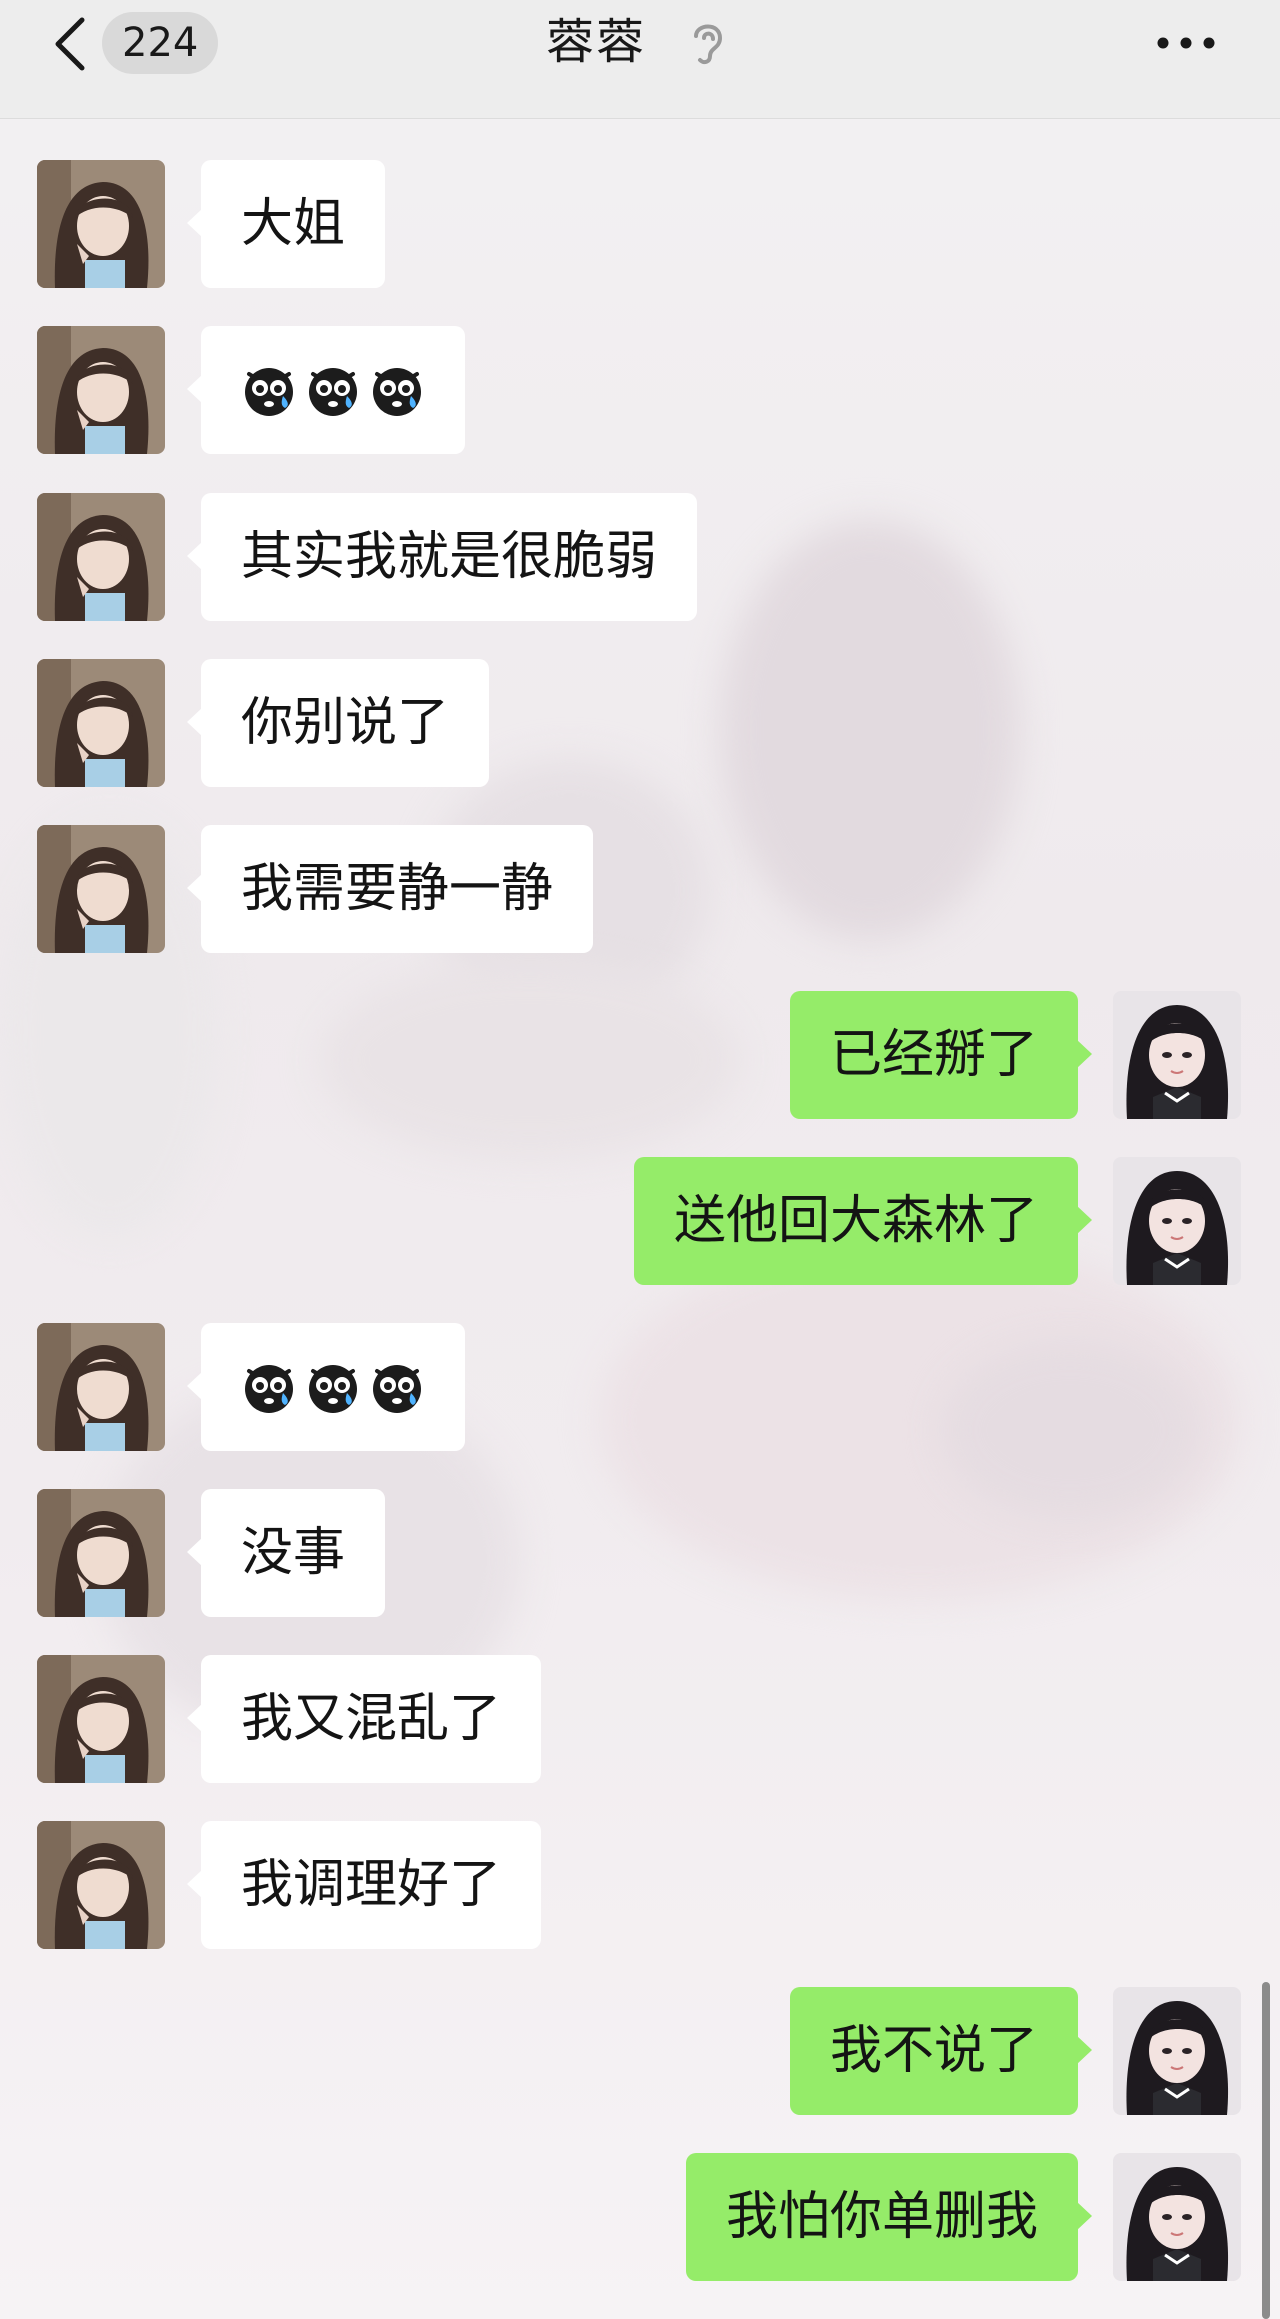 The image size is (1280, 2319). What do you see at coordinates (442, 557) in the screenshot?
I see `message-bubble-incoming: 其实我就是很脆弱` at bounding box center [442, 557].